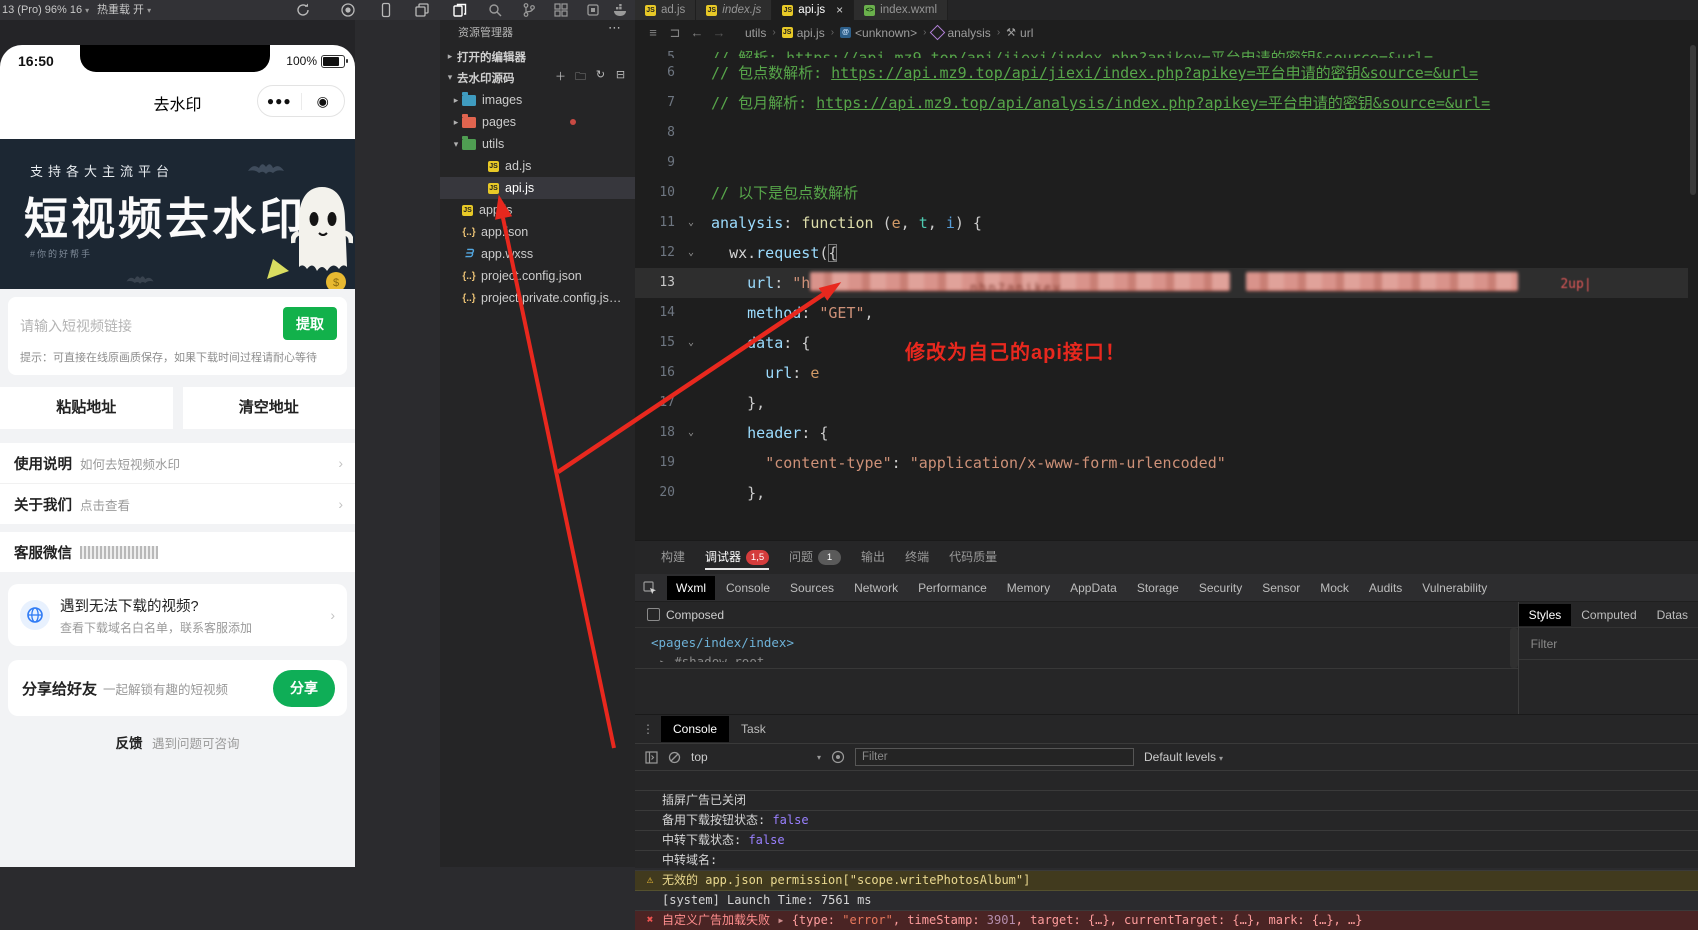 Image resolution: width=1698 pixels, height=930 pixels. What do you see at coordinates (839, 10) in the screenshot?
I see `close-icon: ×` at bounding box center [839, 10].